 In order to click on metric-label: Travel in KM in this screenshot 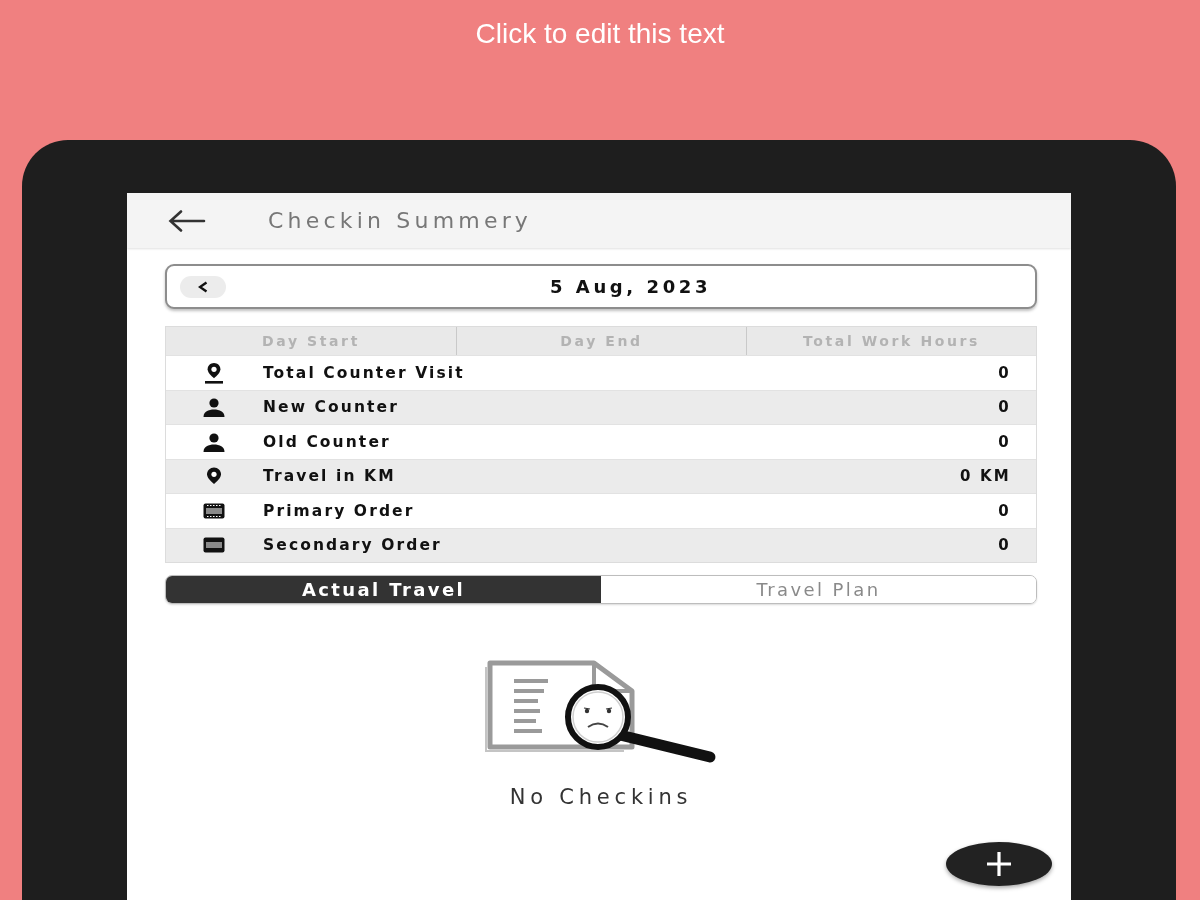, I will do `click(329, 476)`.